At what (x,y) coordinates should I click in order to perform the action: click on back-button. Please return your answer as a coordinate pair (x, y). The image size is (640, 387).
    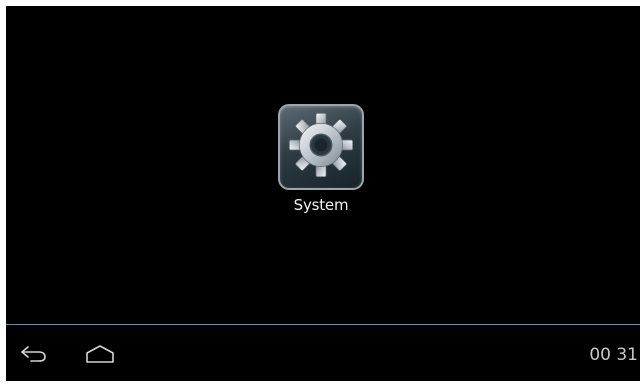
    Looking at the image, I should click on (34, 356).